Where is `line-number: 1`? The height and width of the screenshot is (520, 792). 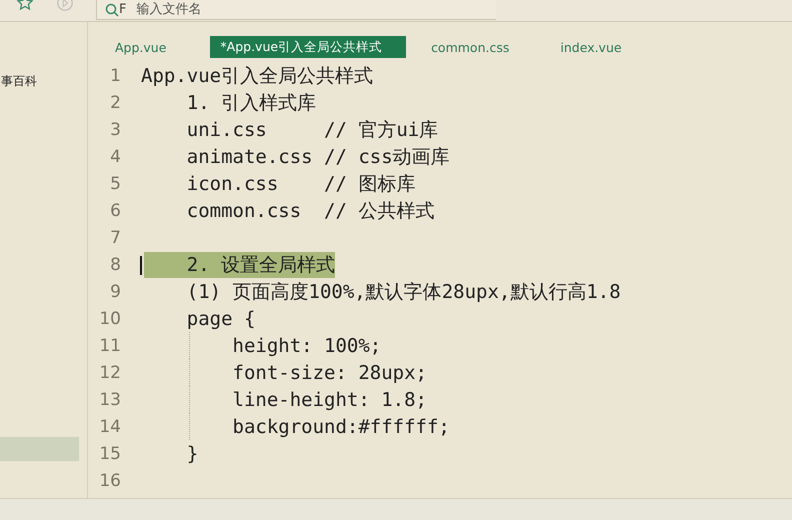 line-number: 1 is located at coordinates (115, 76).